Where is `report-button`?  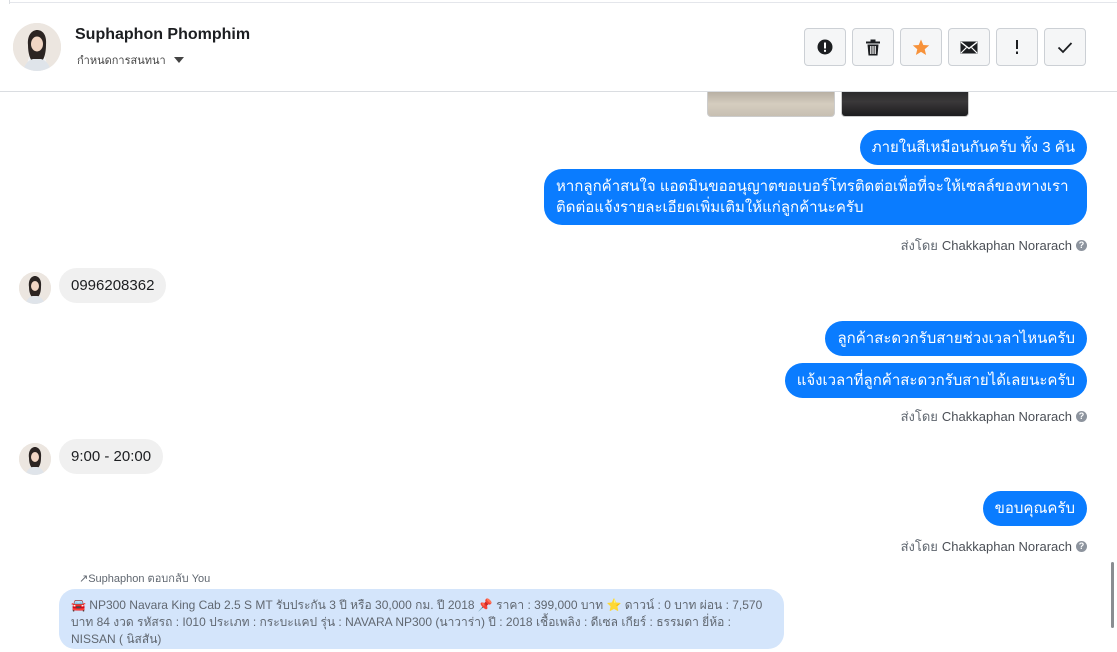 report-button is located at coordinates (825, 47).